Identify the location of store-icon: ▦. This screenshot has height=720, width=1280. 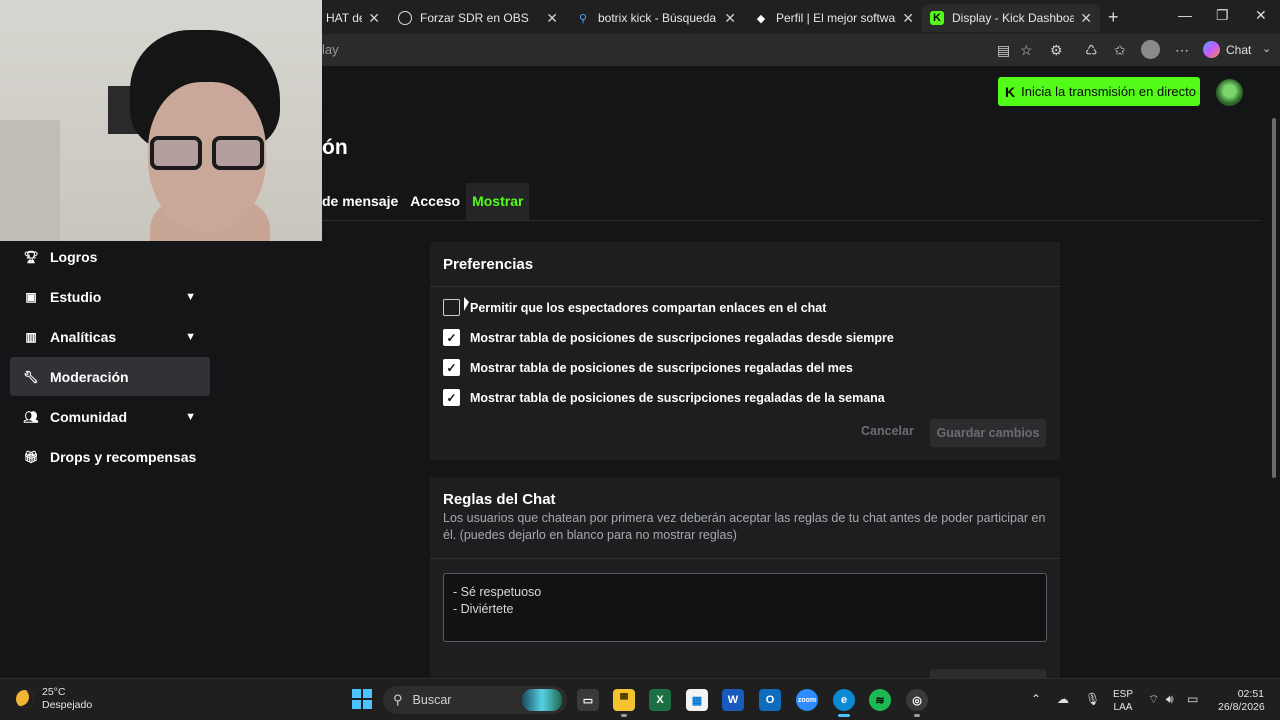
(697, 700).